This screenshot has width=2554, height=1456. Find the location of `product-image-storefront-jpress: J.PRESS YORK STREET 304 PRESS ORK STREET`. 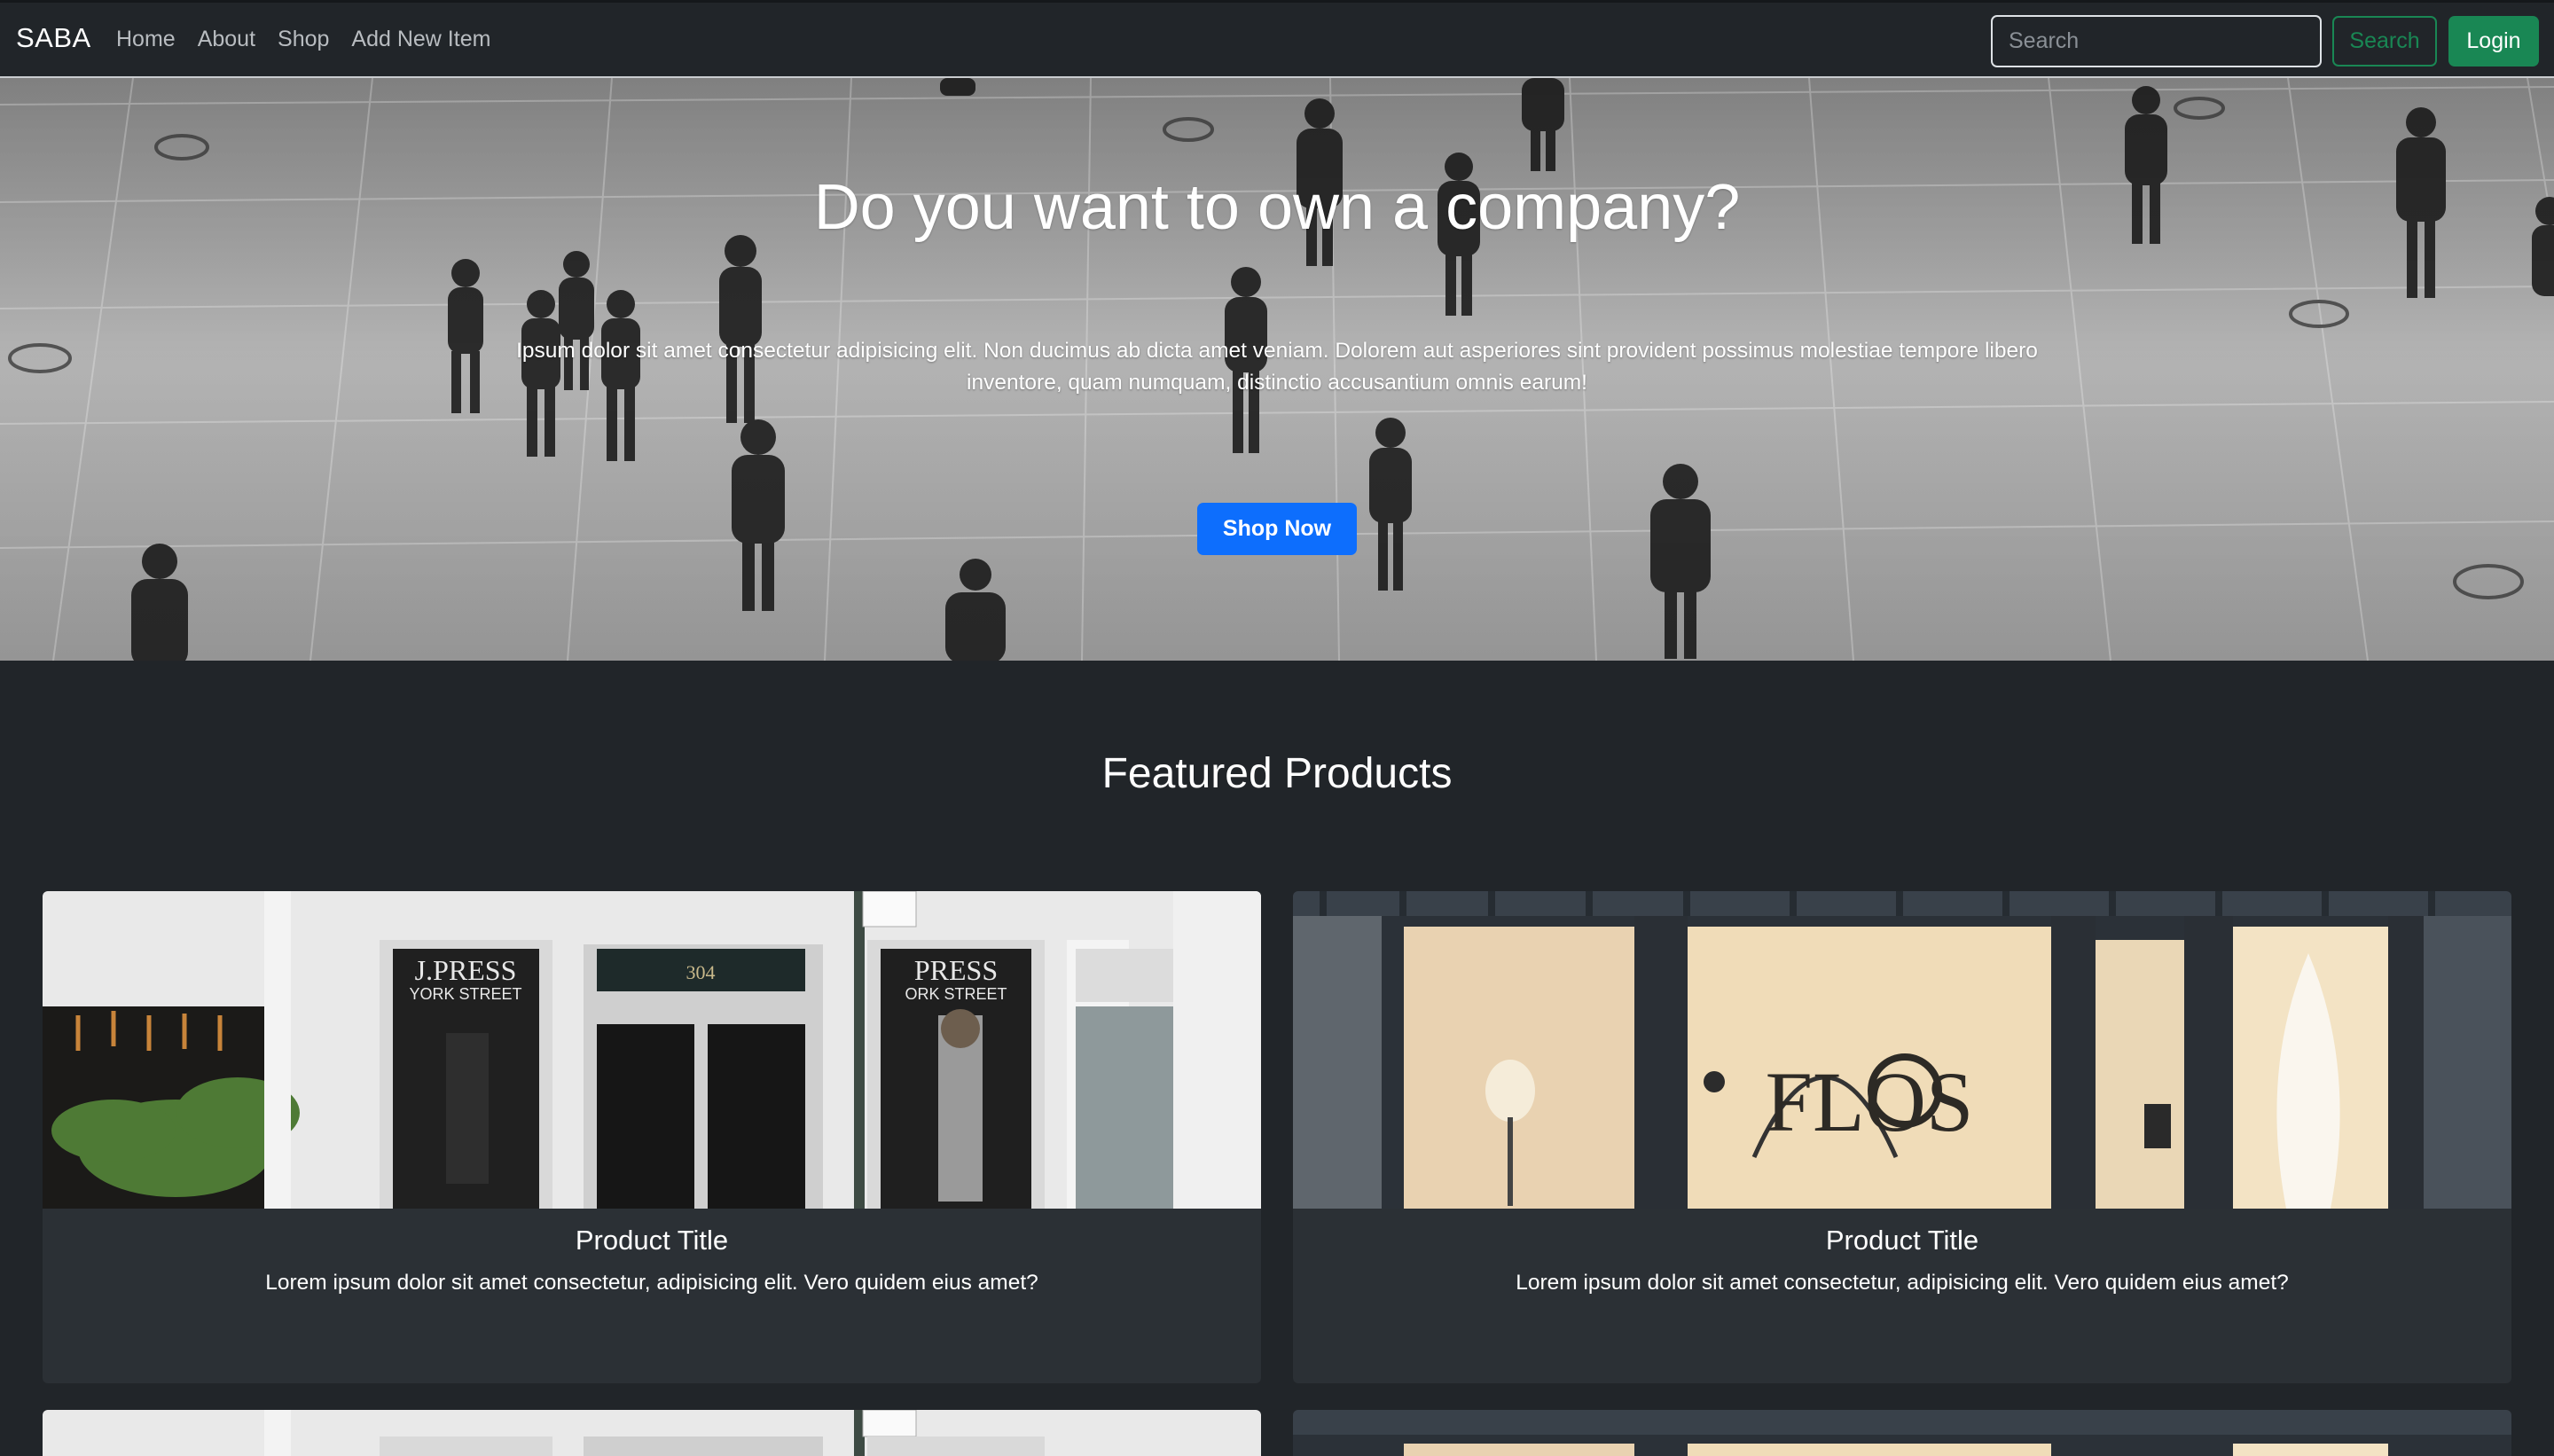

product-image-storefront-jpress: J.PRESS YORK STREET 304 PRESS ORK STREET is located at coordinates (652, 1050).